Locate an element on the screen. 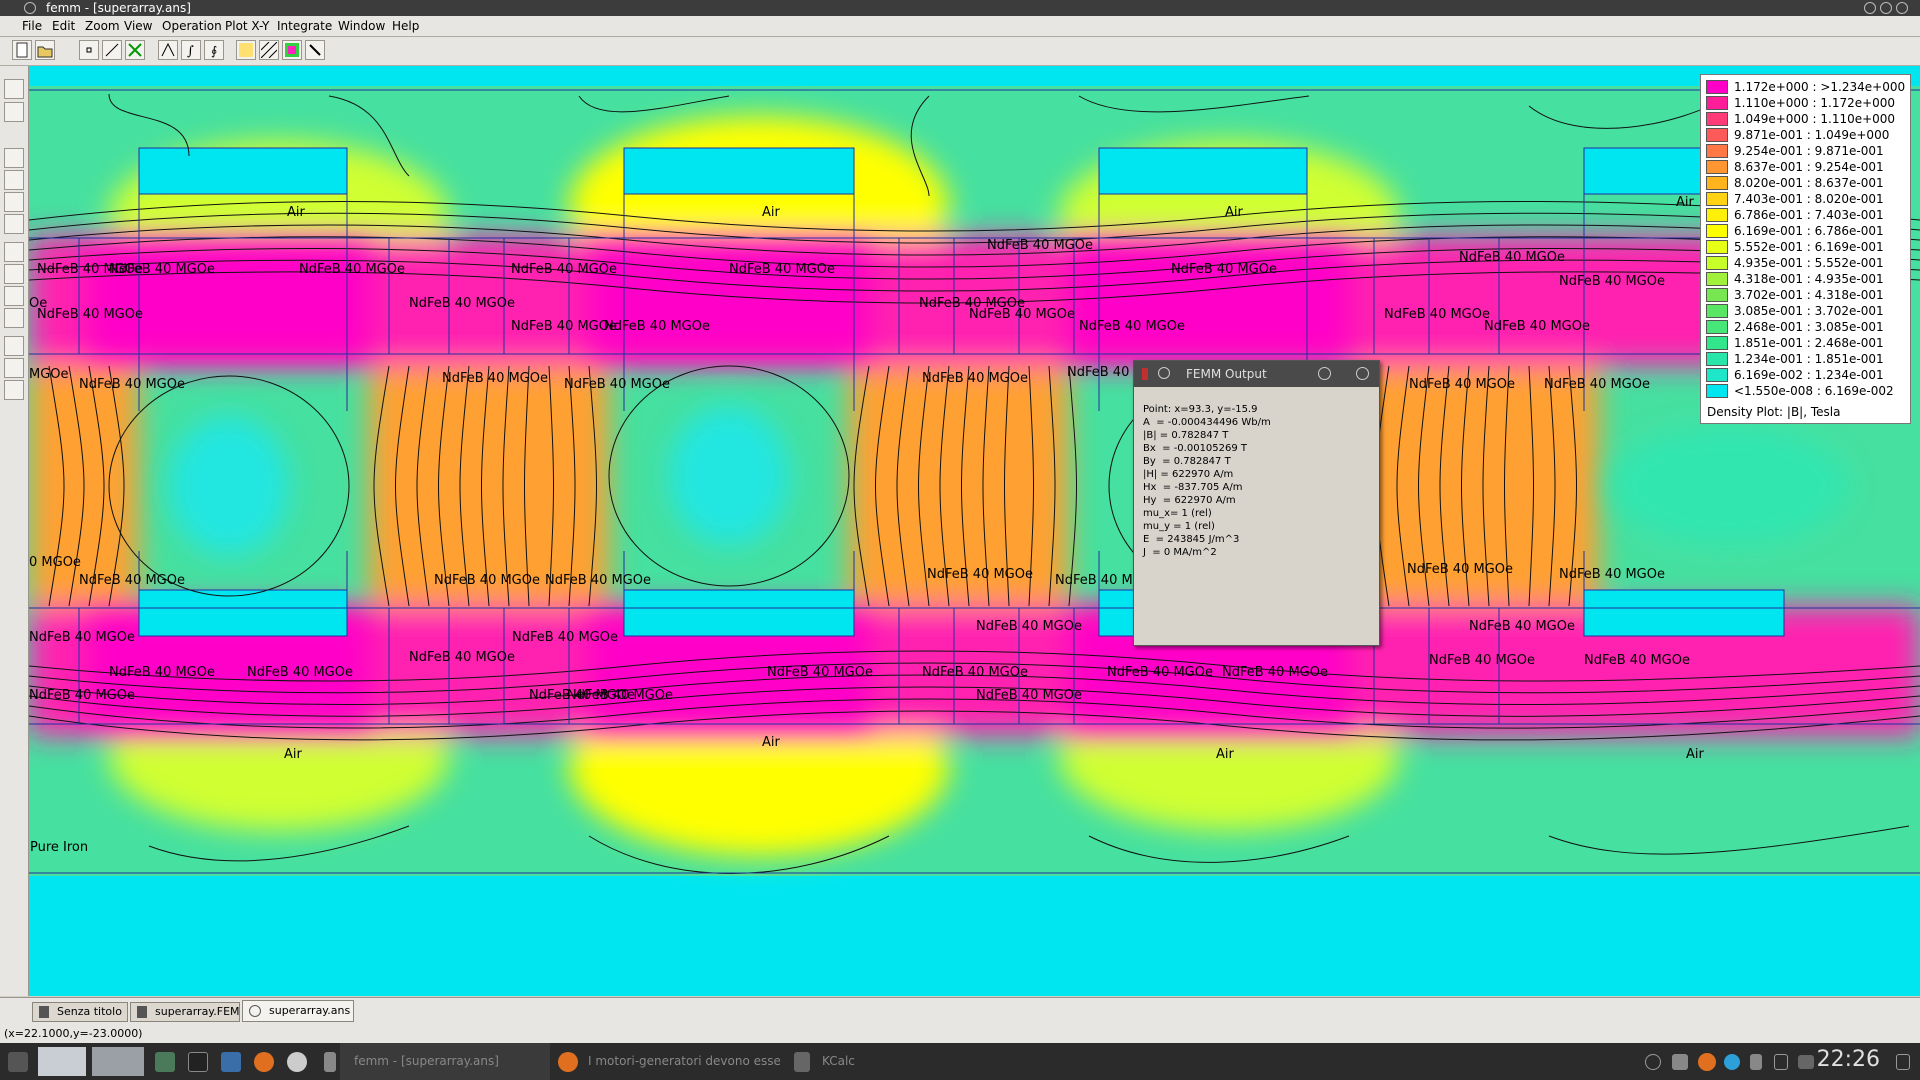  task-femm: femm - [superarray.ans] is located at coordinates (445, 1061).